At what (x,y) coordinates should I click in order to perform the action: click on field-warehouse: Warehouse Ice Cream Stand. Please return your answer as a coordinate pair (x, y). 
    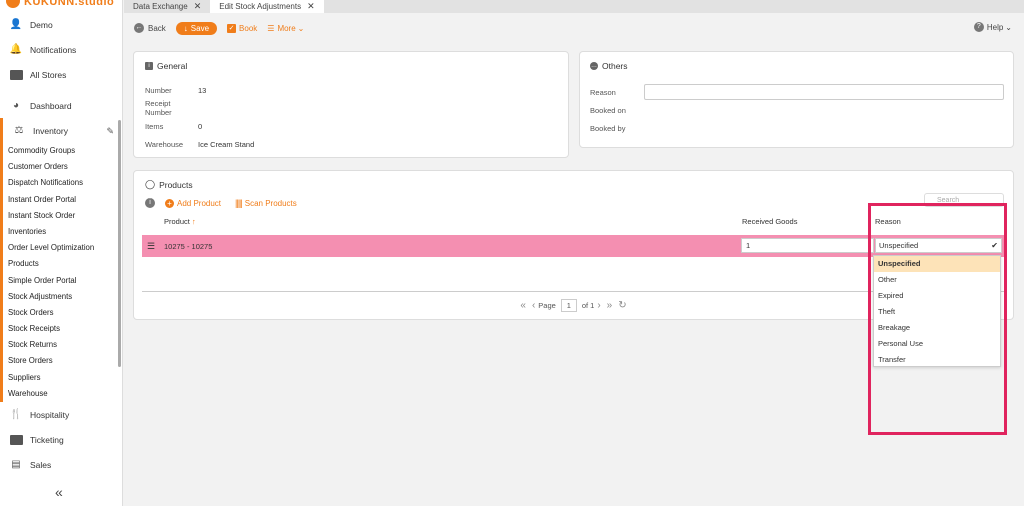
    Looking at the image, I should click on (351, 144).